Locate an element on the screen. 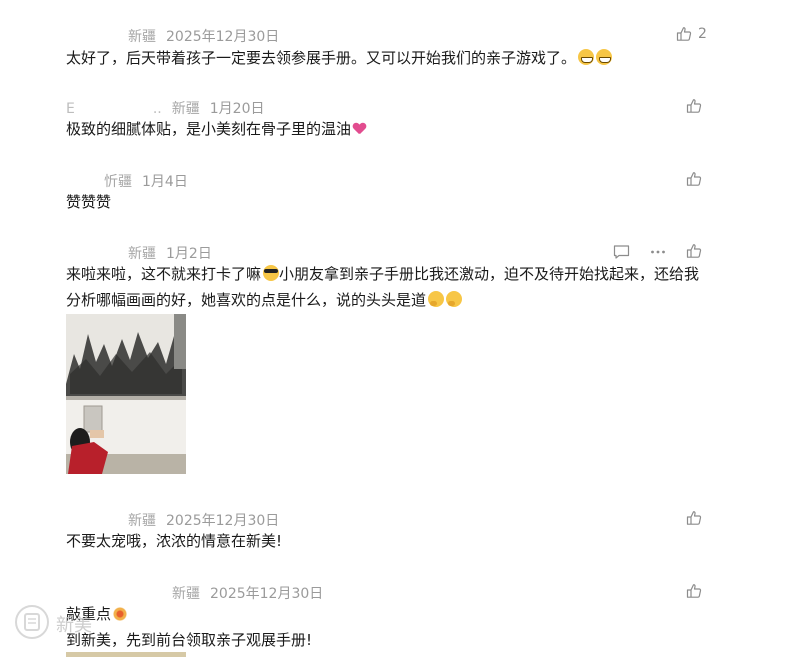 Image resolution: width=800 pixels, height=657 pixels. watermark-logo-icon is located at coordinates (32, 624).